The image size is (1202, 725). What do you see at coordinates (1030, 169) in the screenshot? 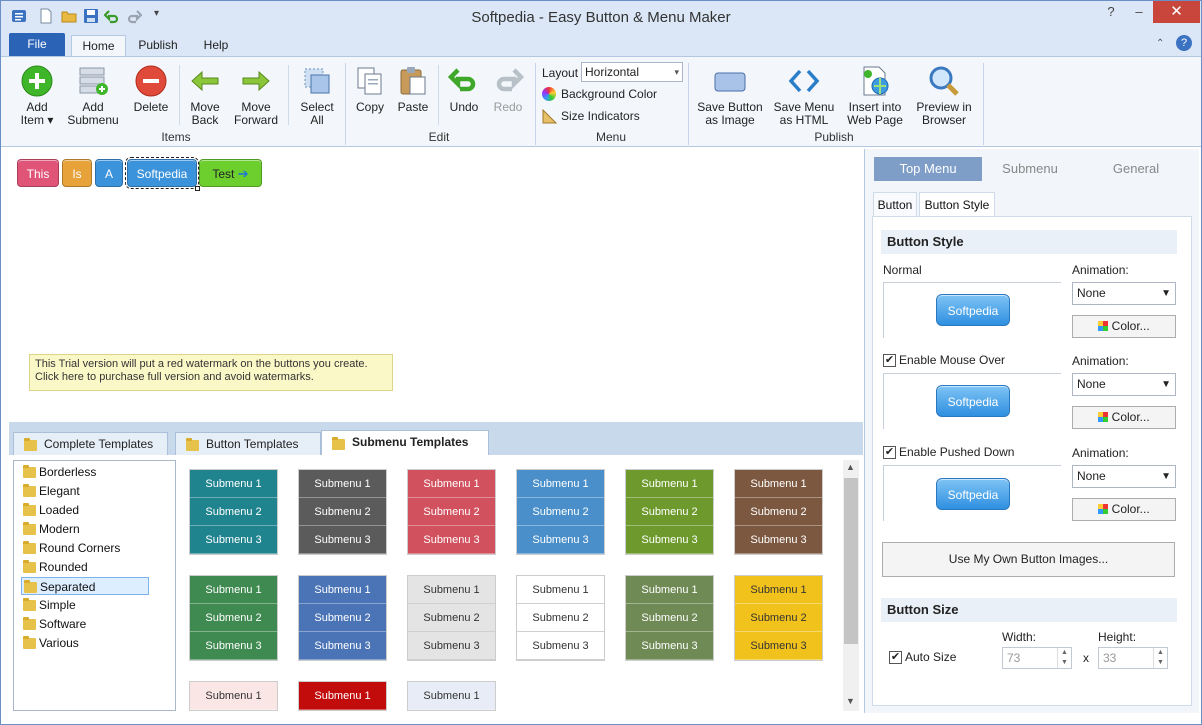
I see `tab-submenu: Submenu` at bounding box center [1030, 169].